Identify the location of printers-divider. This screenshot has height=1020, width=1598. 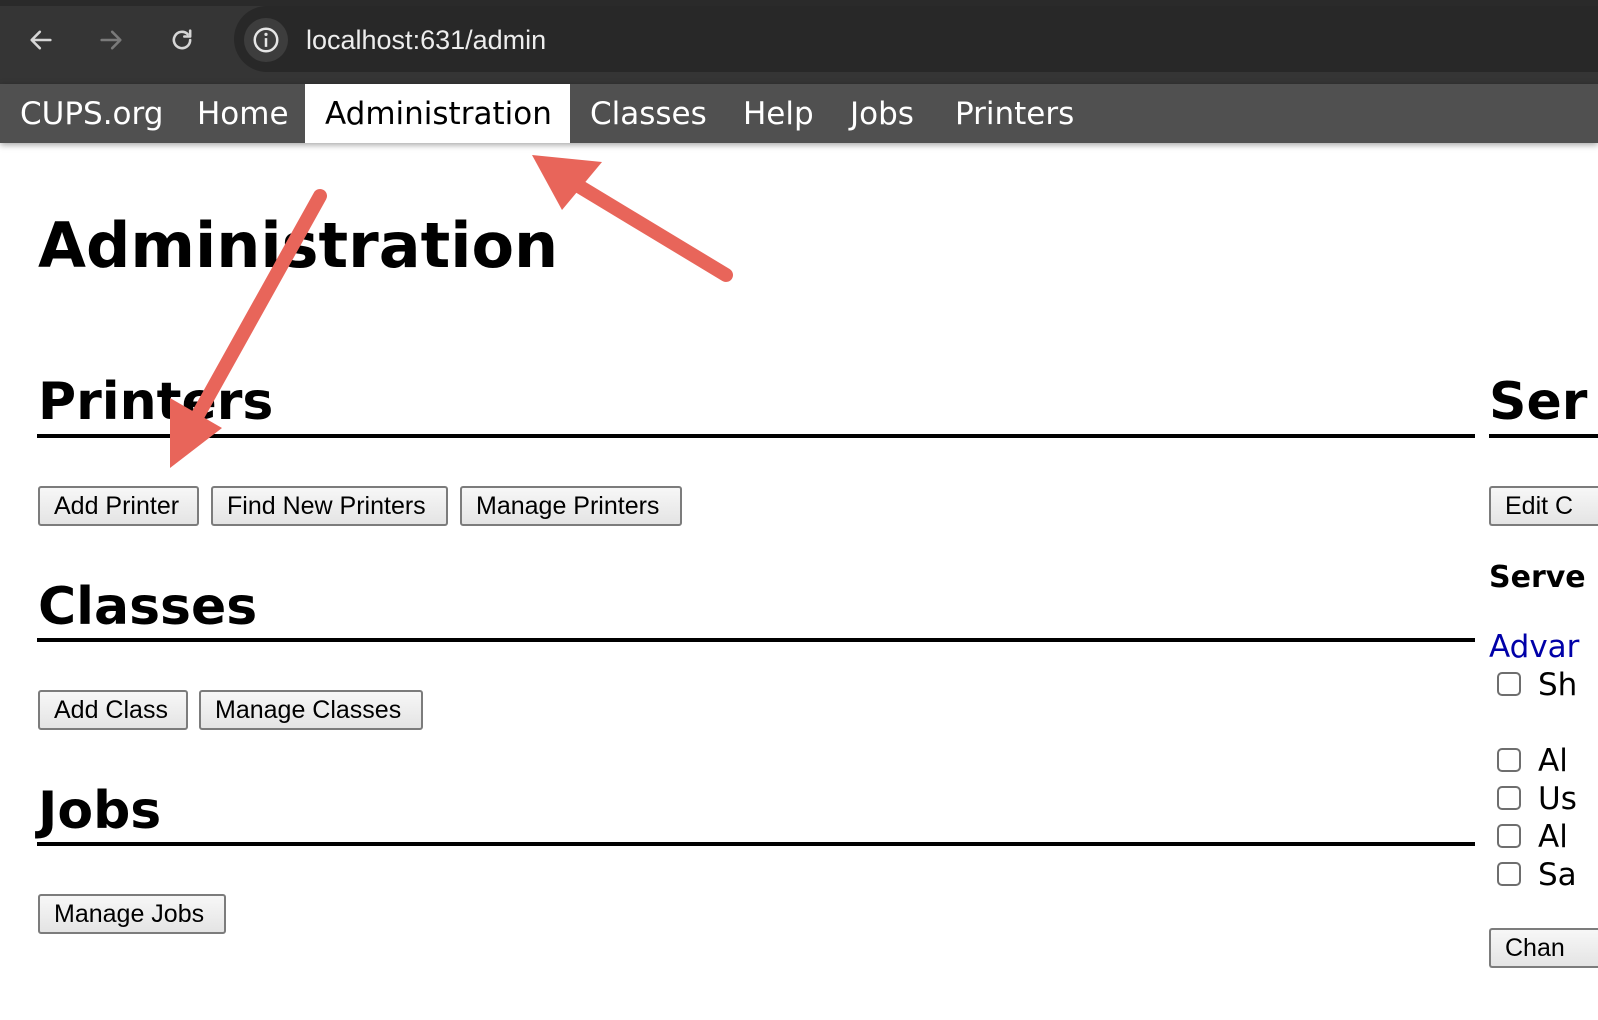
(756, 436).